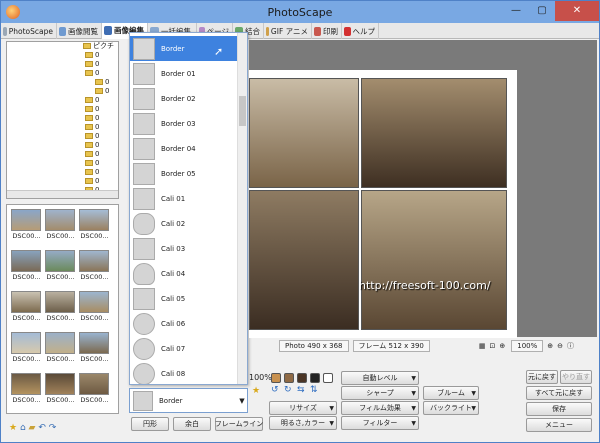  What do you see at coordinates (559, 409) in the screenshot?
I see `save-button: 保存` at bounding box center [559, 409].